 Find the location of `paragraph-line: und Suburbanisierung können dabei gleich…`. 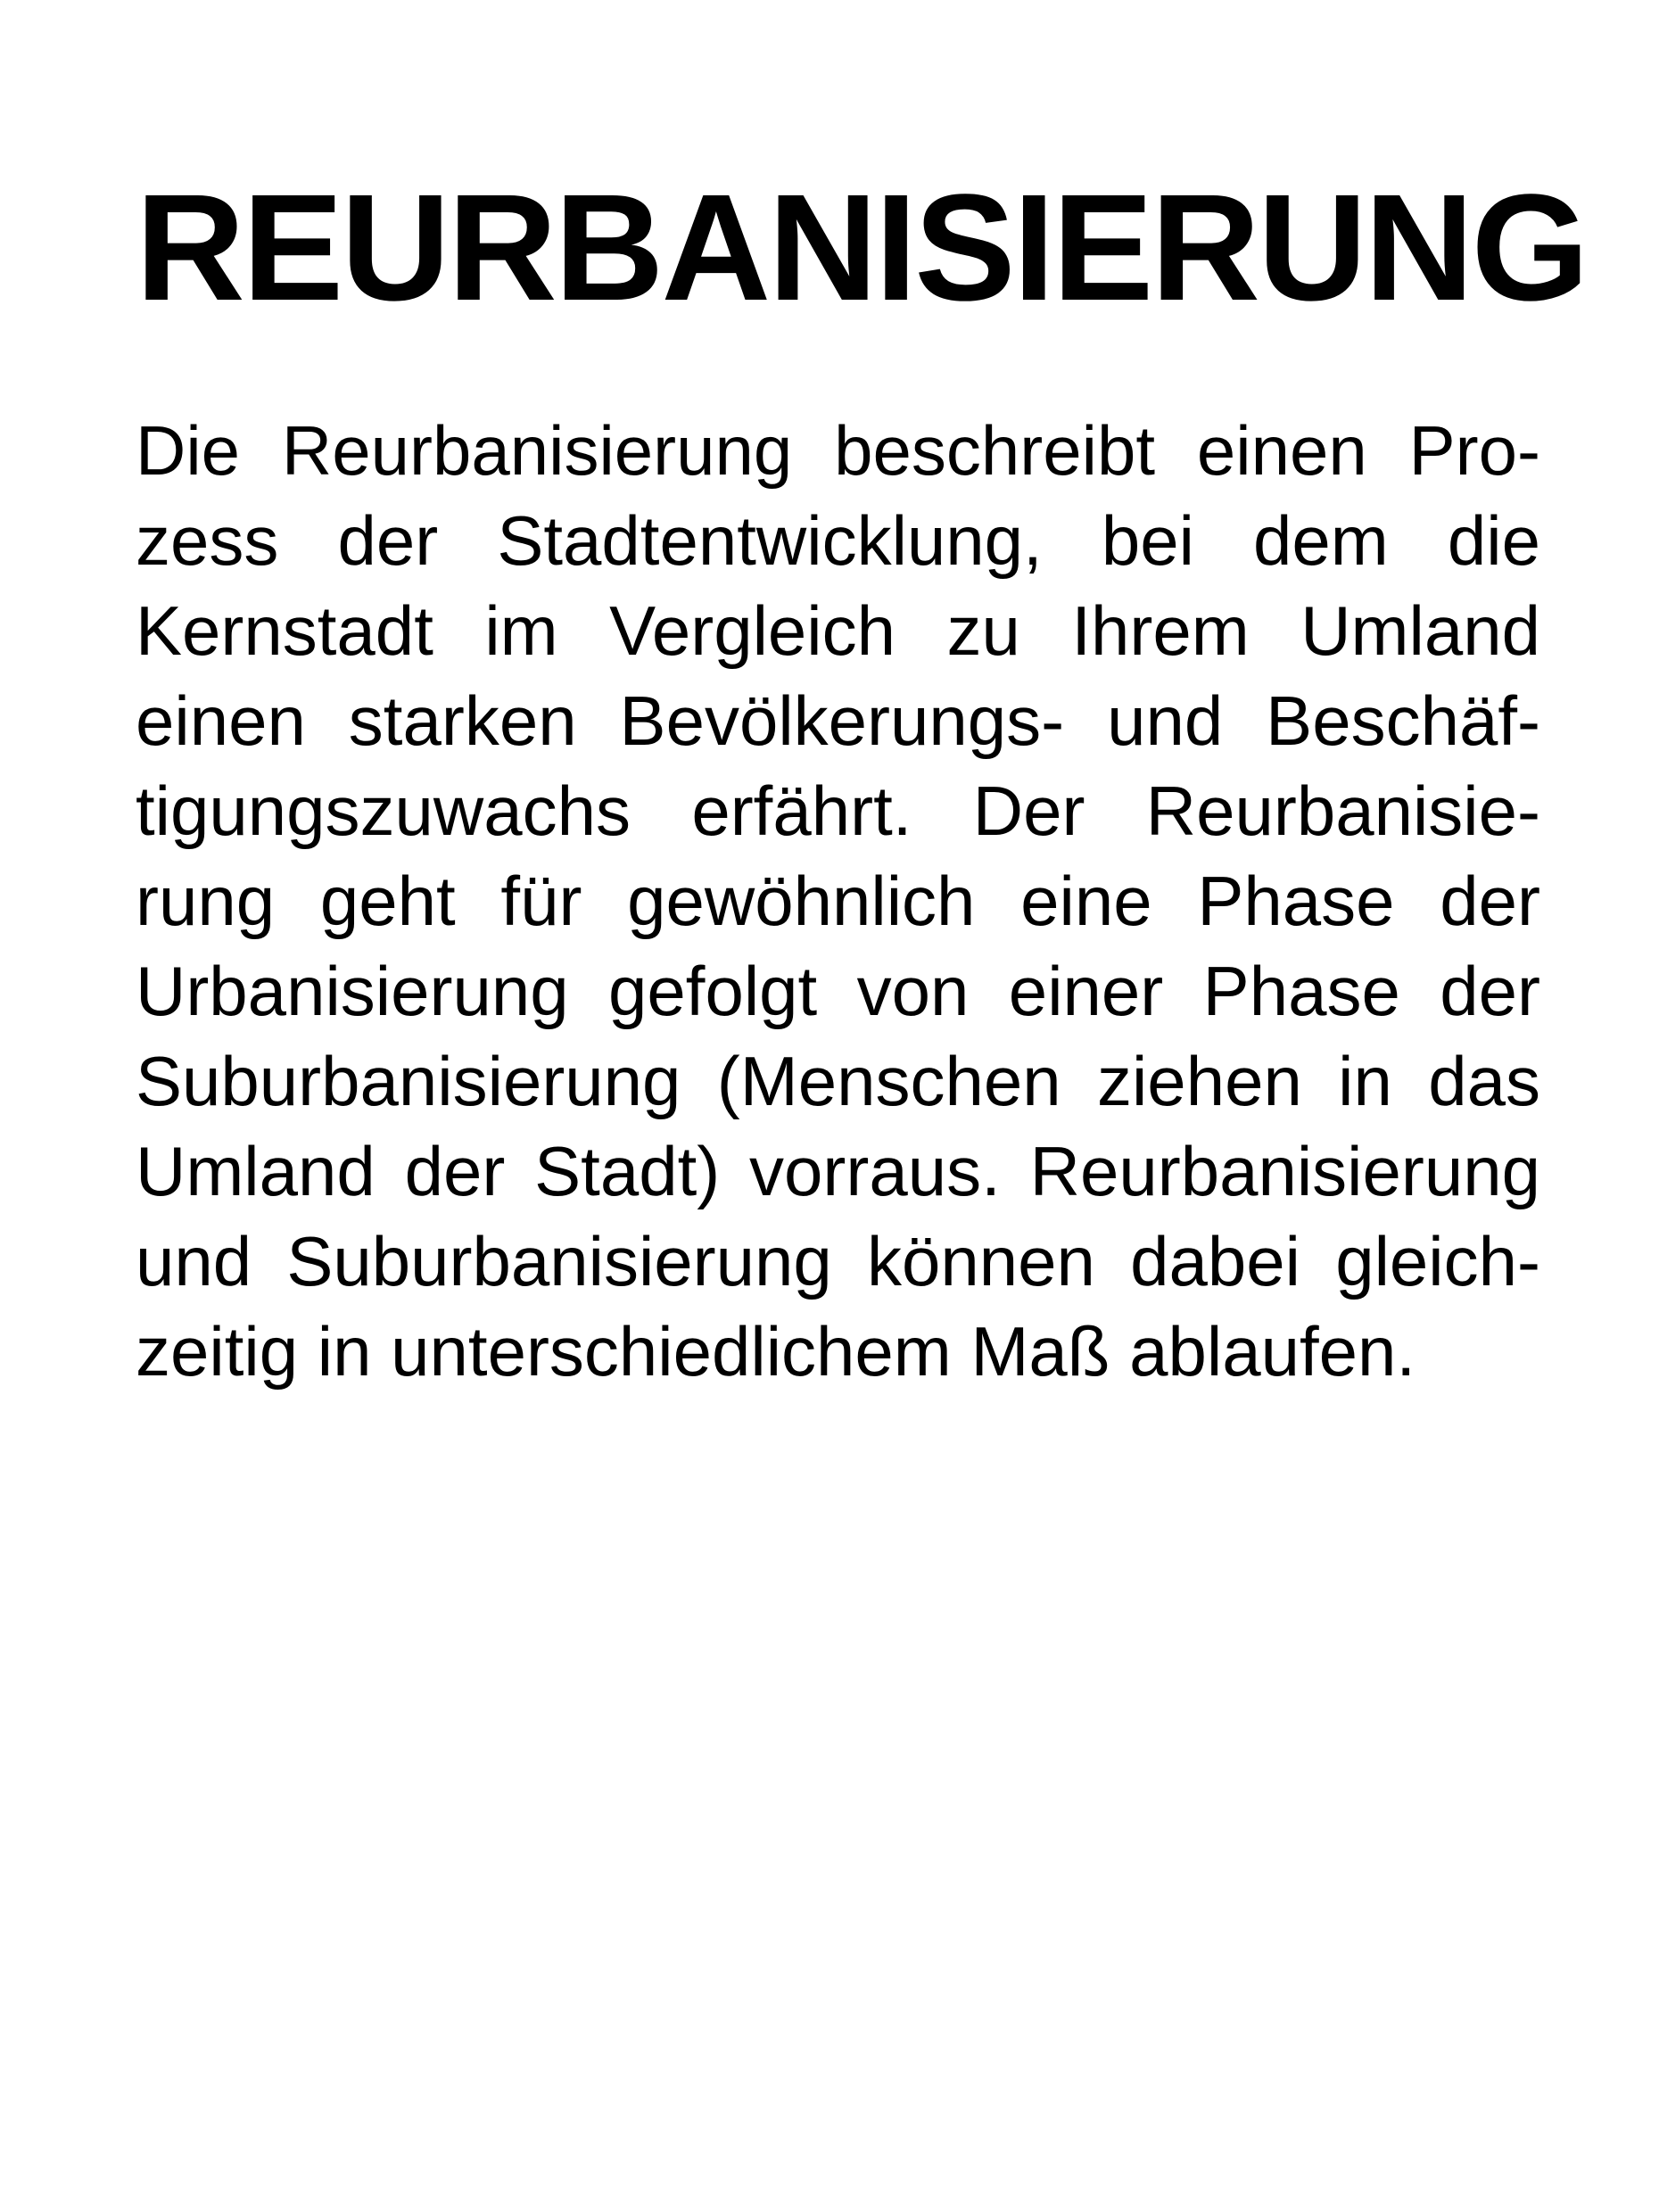

paragraph-line: und Suburbanisierung können dabei gleich… is located at coordinates (838, 1261).